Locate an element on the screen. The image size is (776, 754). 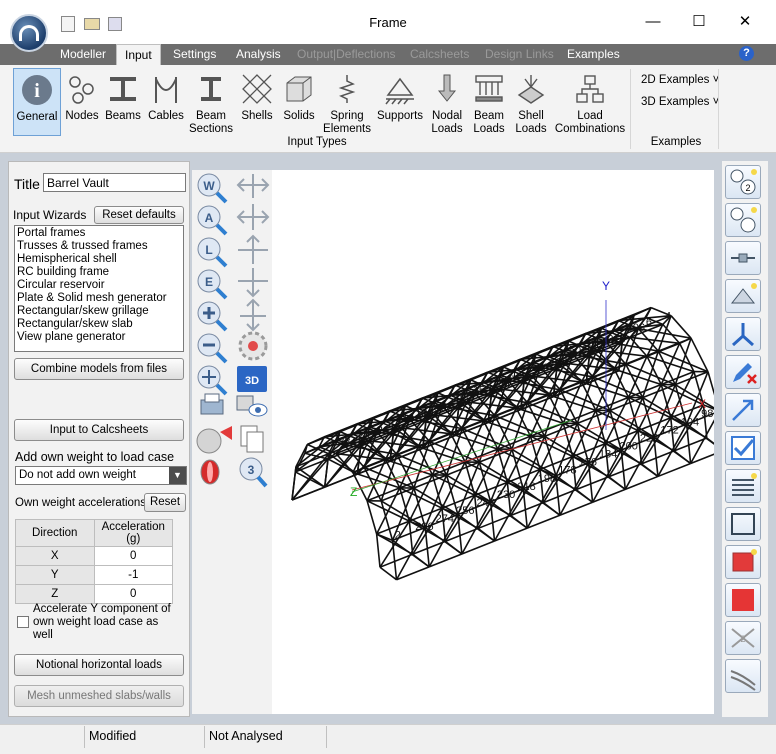
node-label: 212 is located at coordinates (386, 431).